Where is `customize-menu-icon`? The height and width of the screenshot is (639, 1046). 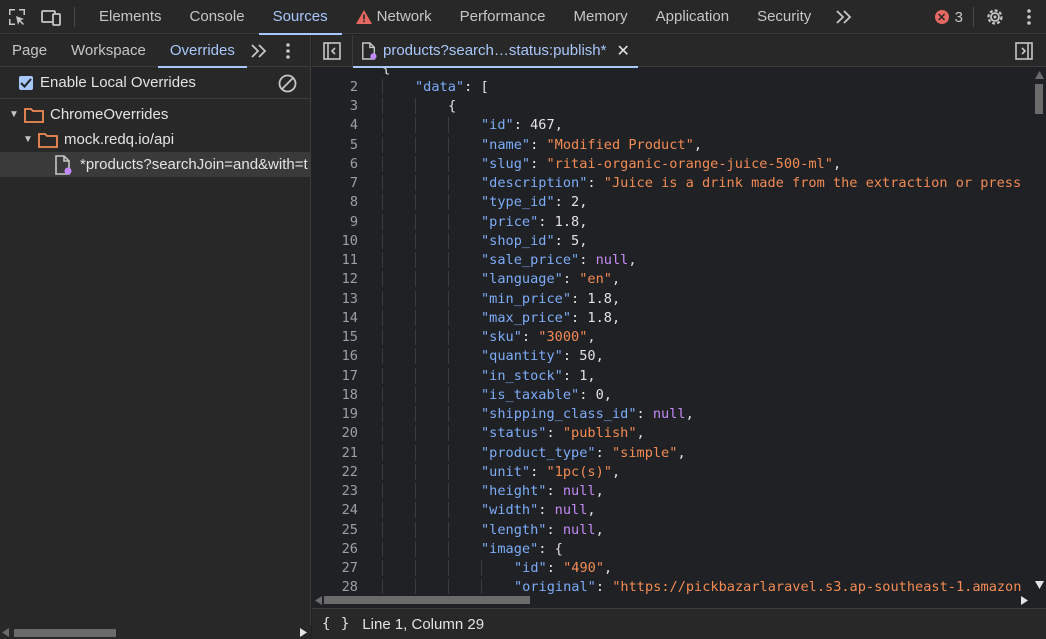 customize-menu-icon is located at coordinates (1029, 17).